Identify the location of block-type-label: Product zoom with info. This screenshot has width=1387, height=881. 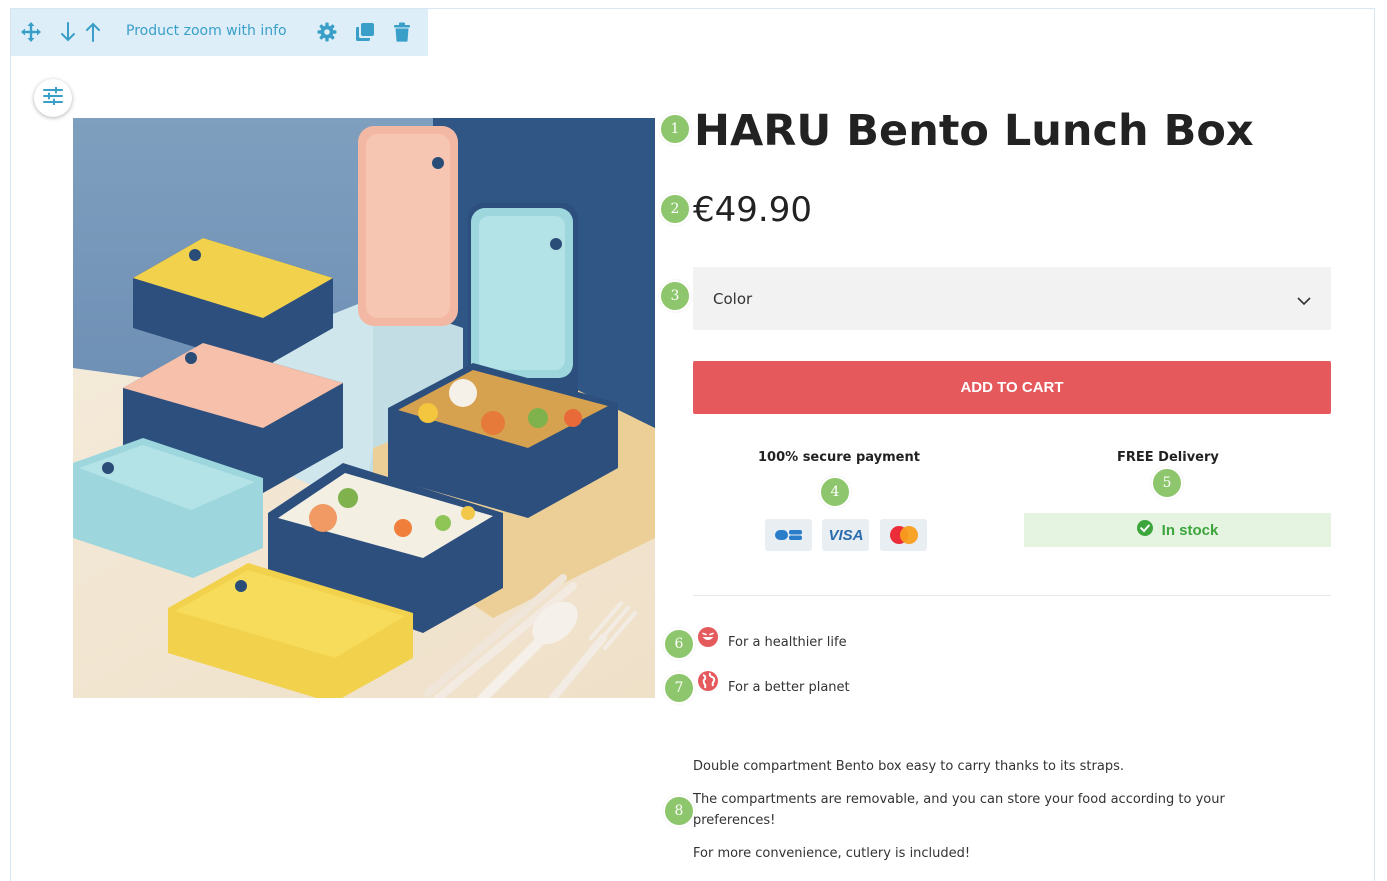
(206, 31).